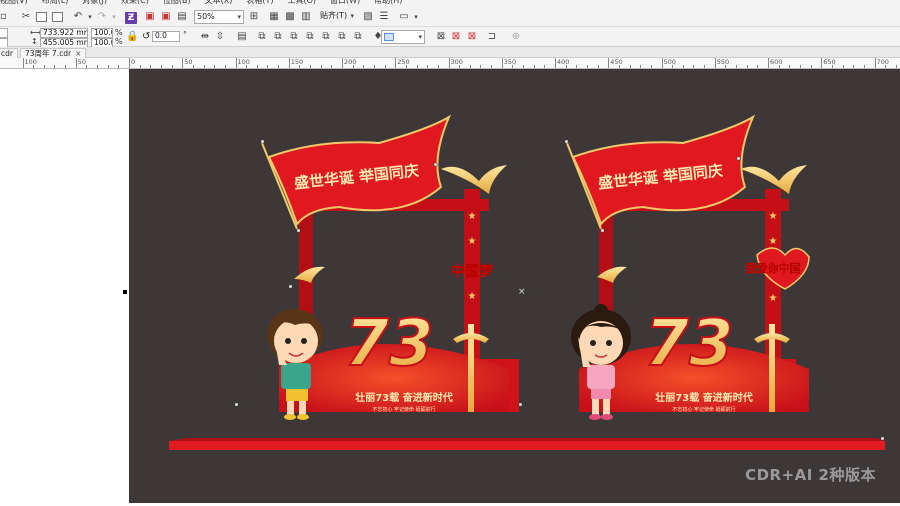  What do you see at coordinates (57, 17) in the screenshot?
I see `paste-icon` at bounding box center [57, 17].